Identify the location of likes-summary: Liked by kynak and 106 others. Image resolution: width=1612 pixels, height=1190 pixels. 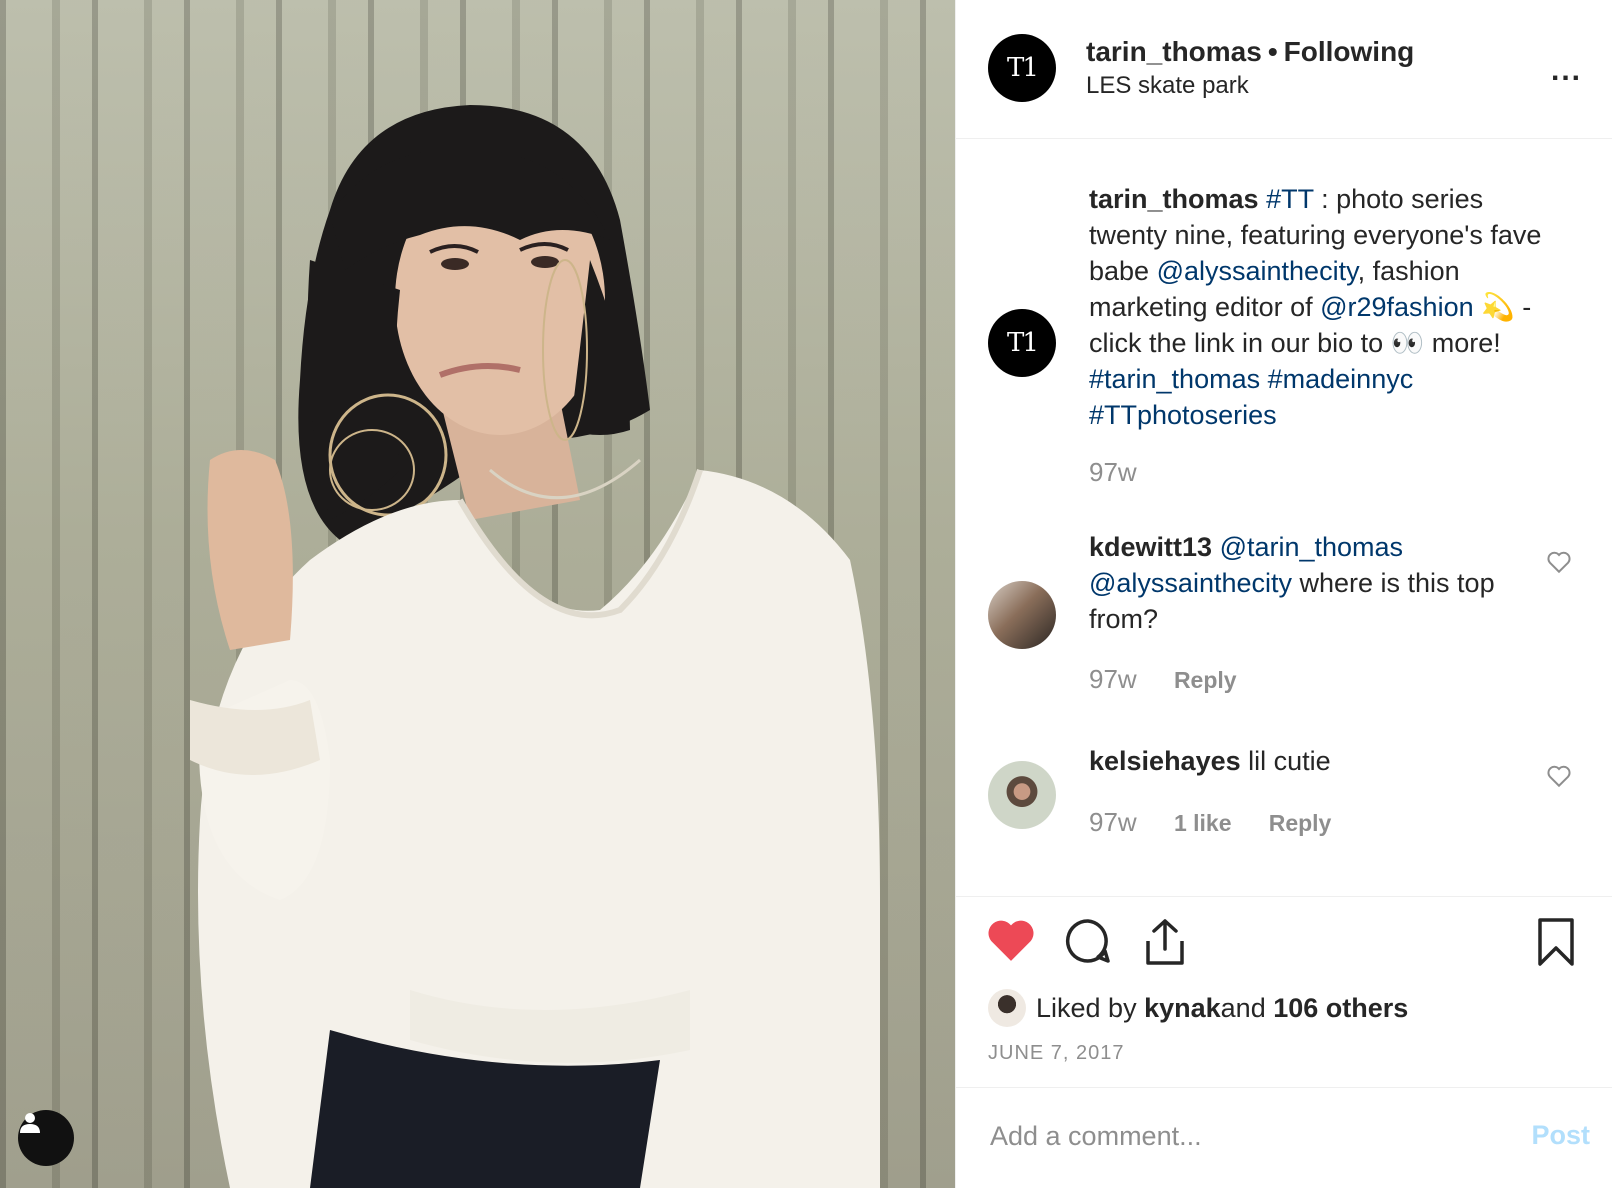
(1198, 1008).